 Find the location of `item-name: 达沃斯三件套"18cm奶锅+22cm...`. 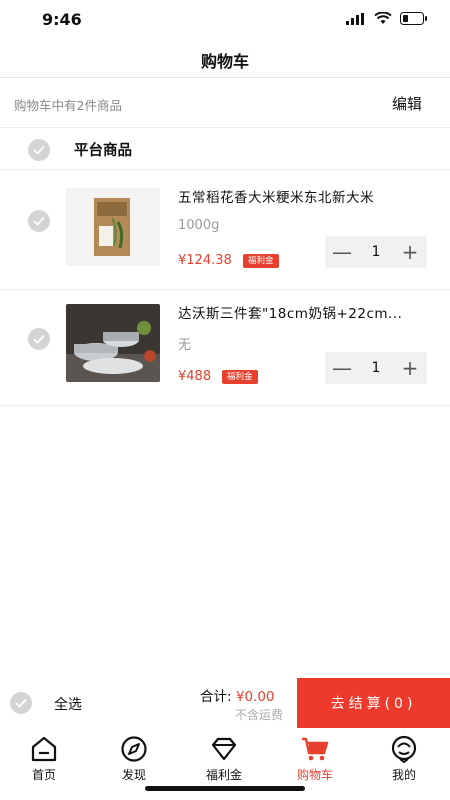

item-name: 达沃斯三件套"18cm奶锅+22cm... is located at coordinates (303, 312).